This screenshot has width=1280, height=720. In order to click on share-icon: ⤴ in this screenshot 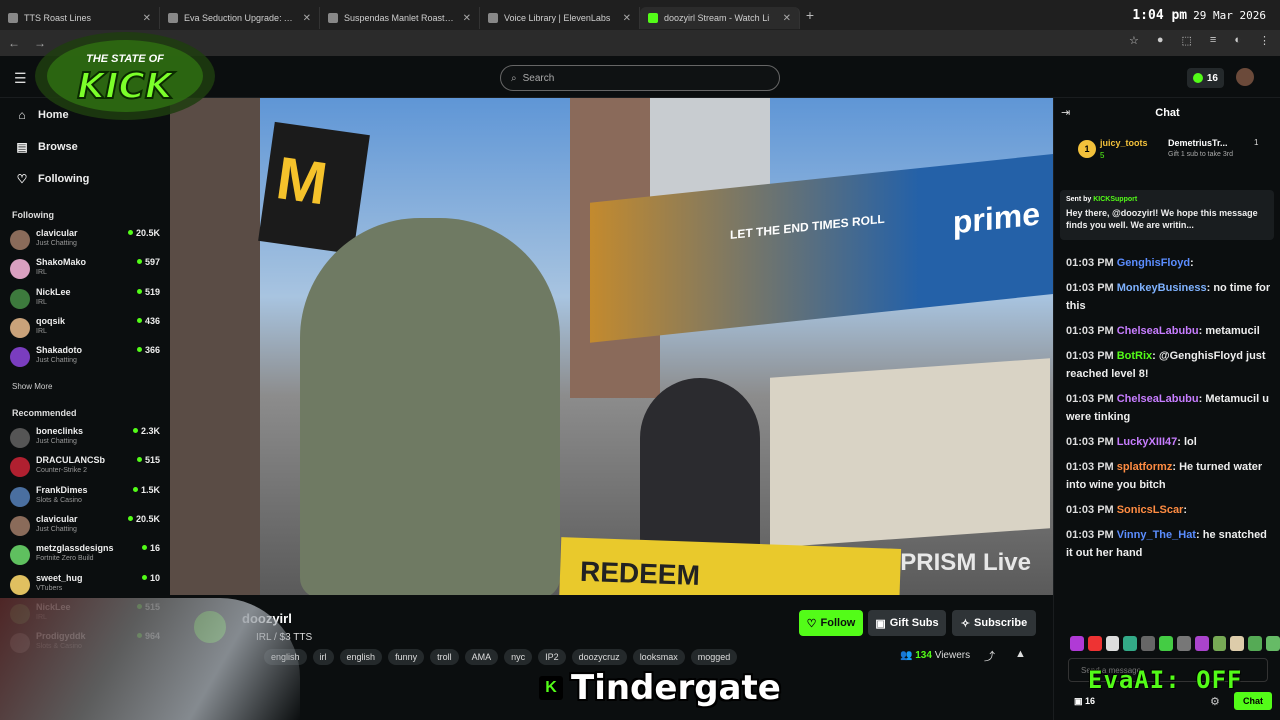, I will do `click(989, 656)`.